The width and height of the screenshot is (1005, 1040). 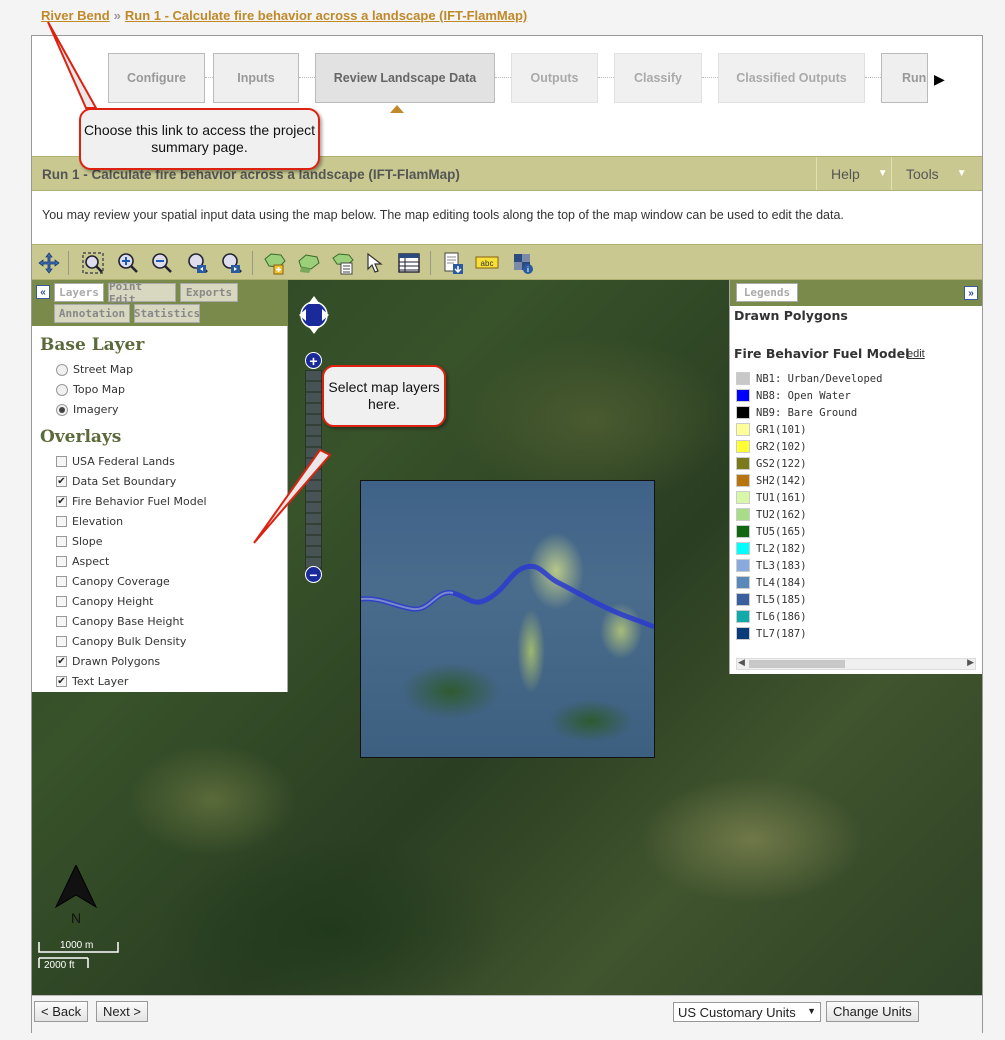 I want to click on legend-item: TL2(182), so click(x=771, y=548).